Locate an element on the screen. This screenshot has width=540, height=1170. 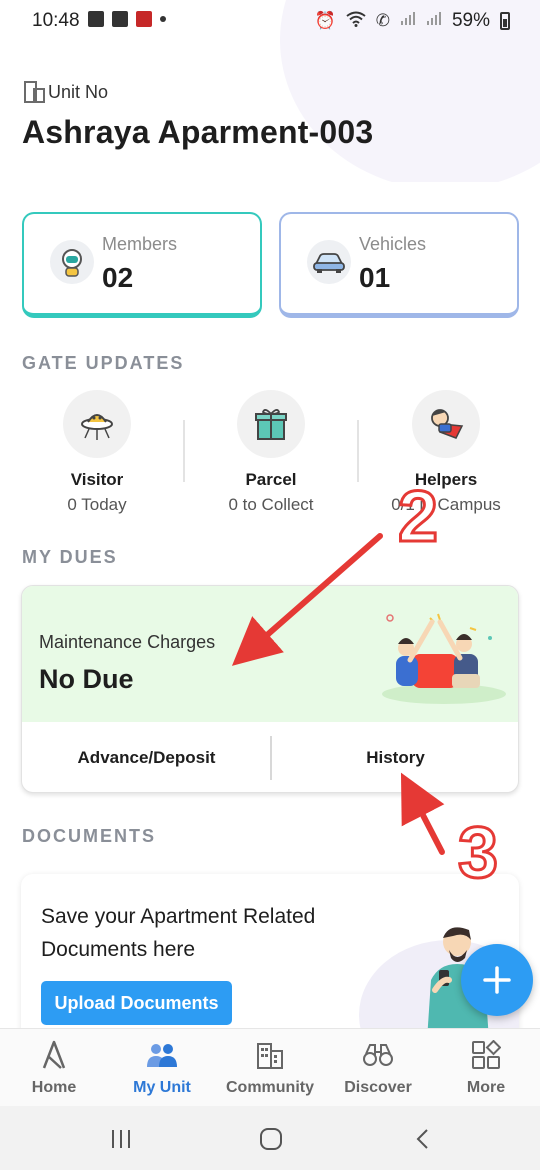
parcel-label: Parcel is located at coordinates (271, 479).